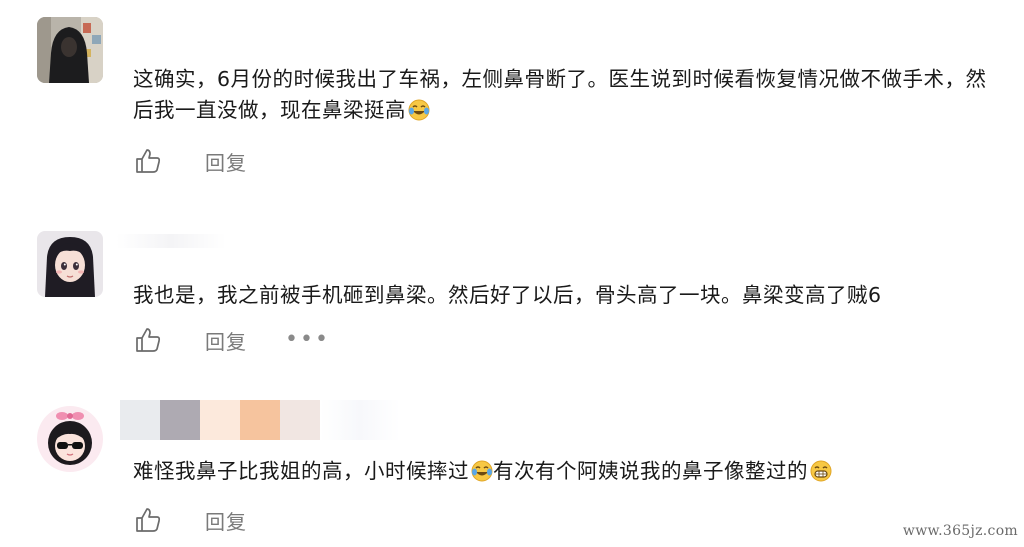 The image size is (1024, 547). I want to click on comment-text: 难怪我鼻子比我姐的高，小时候摔过 有次有个阿姨说我的鼻子像整过的, so click(566, 473).